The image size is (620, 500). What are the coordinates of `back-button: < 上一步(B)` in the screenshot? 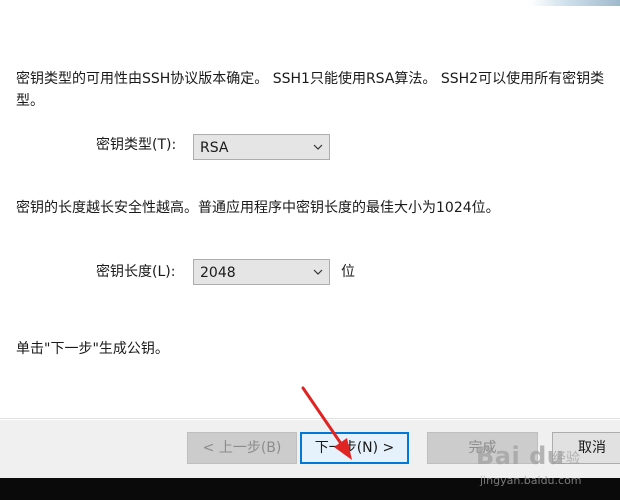 It's located at (242, 448).